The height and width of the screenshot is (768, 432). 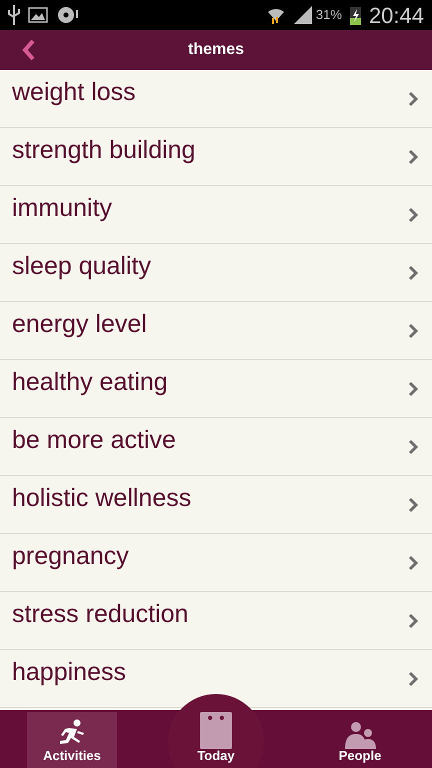 What do you see at coordinates (216, 389) in the screenshot?
I see `theme-row: healthy eating` at bounding box center [216, 389].